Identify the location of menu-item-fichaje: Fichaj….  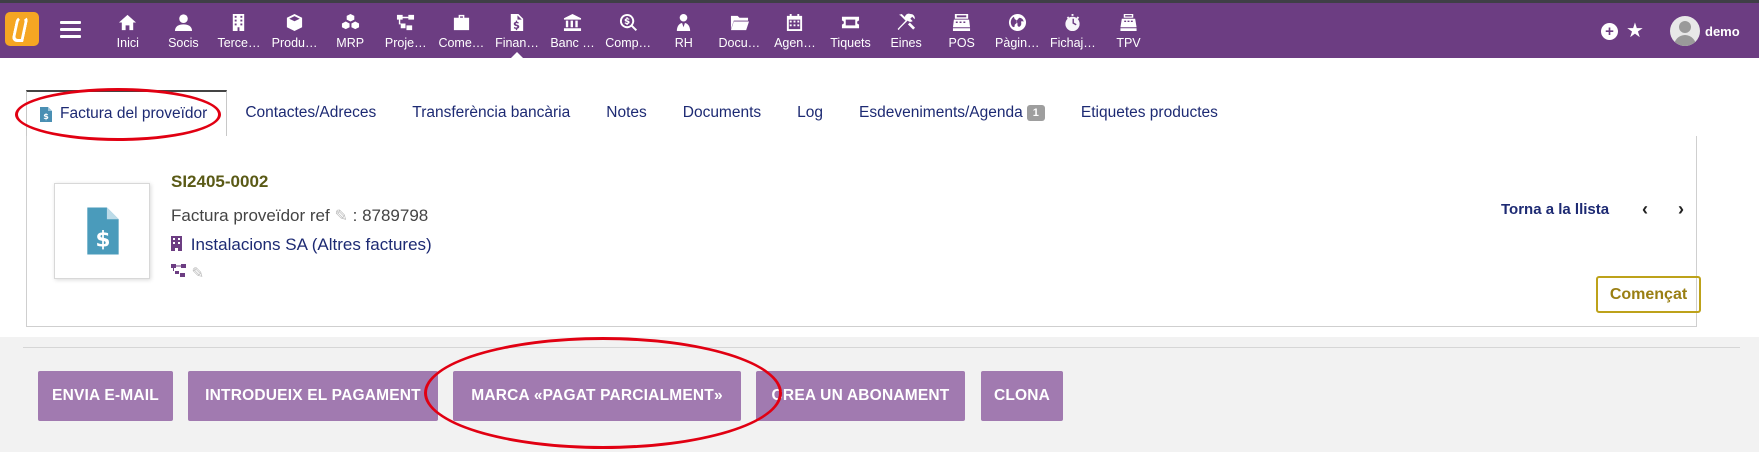
(1073, 30).